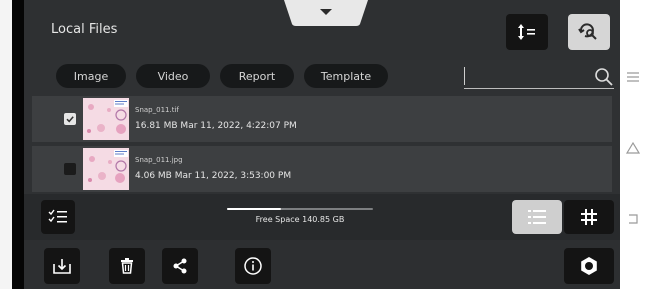 This screenshot has width=646, height=289. What do you see at coordinates (84, 29) in the screenshot?
I see `page-title: Local Files` at bounding box center [84, 29].